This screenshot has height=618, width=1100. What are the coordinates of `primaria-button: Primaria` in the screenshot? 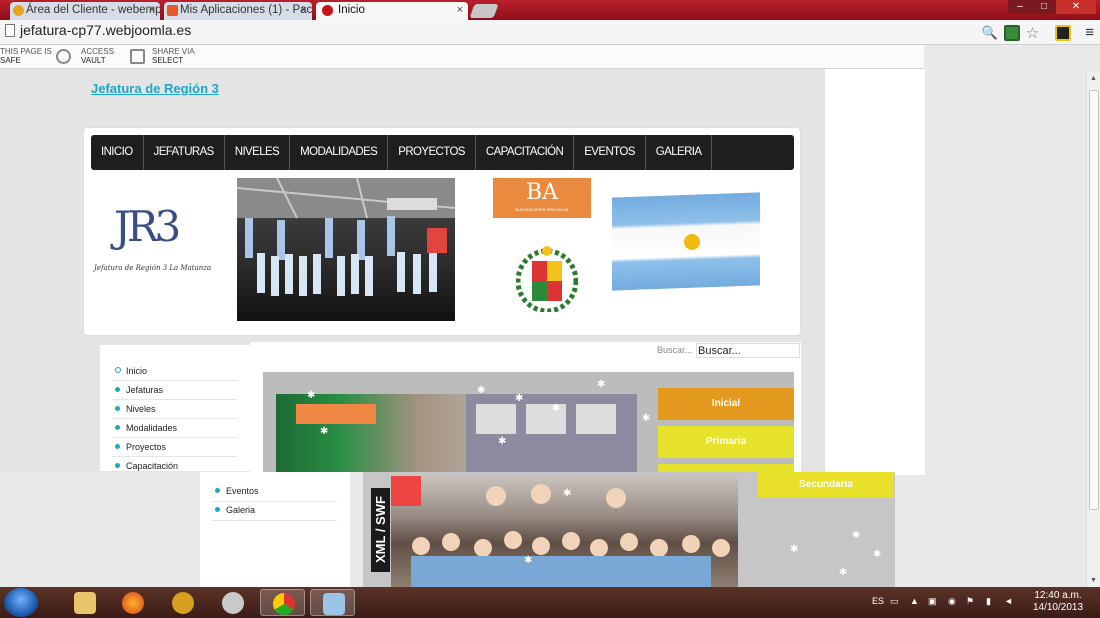 It's located at (726, 442).